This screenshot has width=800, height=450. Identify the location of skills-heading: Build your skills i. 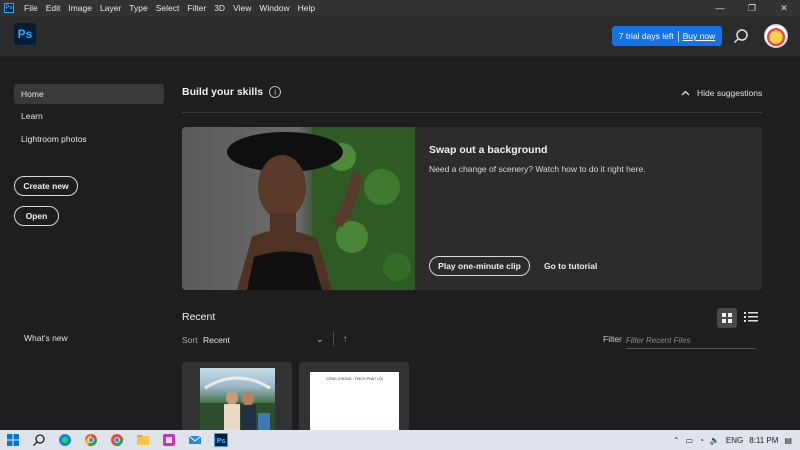
(232, 92).